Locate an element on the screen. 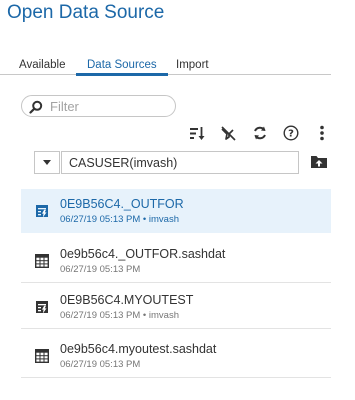 Image resolution: width=355 pixels, height=400 pixels. folder-up-icon is located at coordinates (319, 162).